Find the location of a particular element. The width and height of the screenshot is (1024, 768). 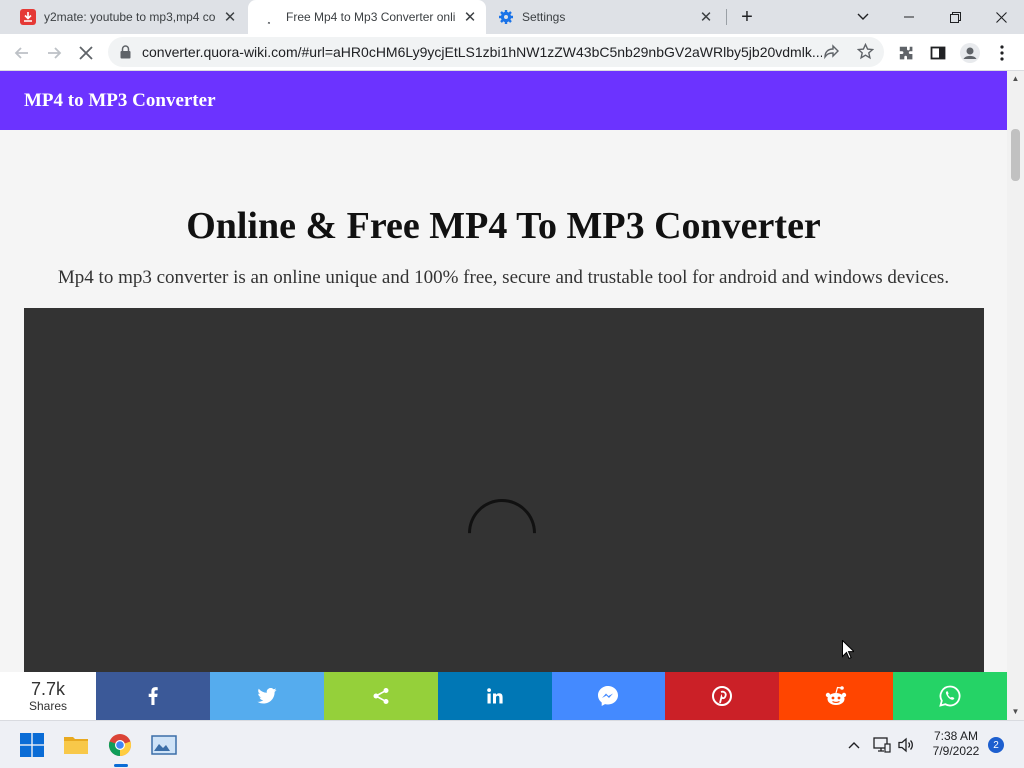

scrollbar-thumb is located at coordinates (1015, 155).